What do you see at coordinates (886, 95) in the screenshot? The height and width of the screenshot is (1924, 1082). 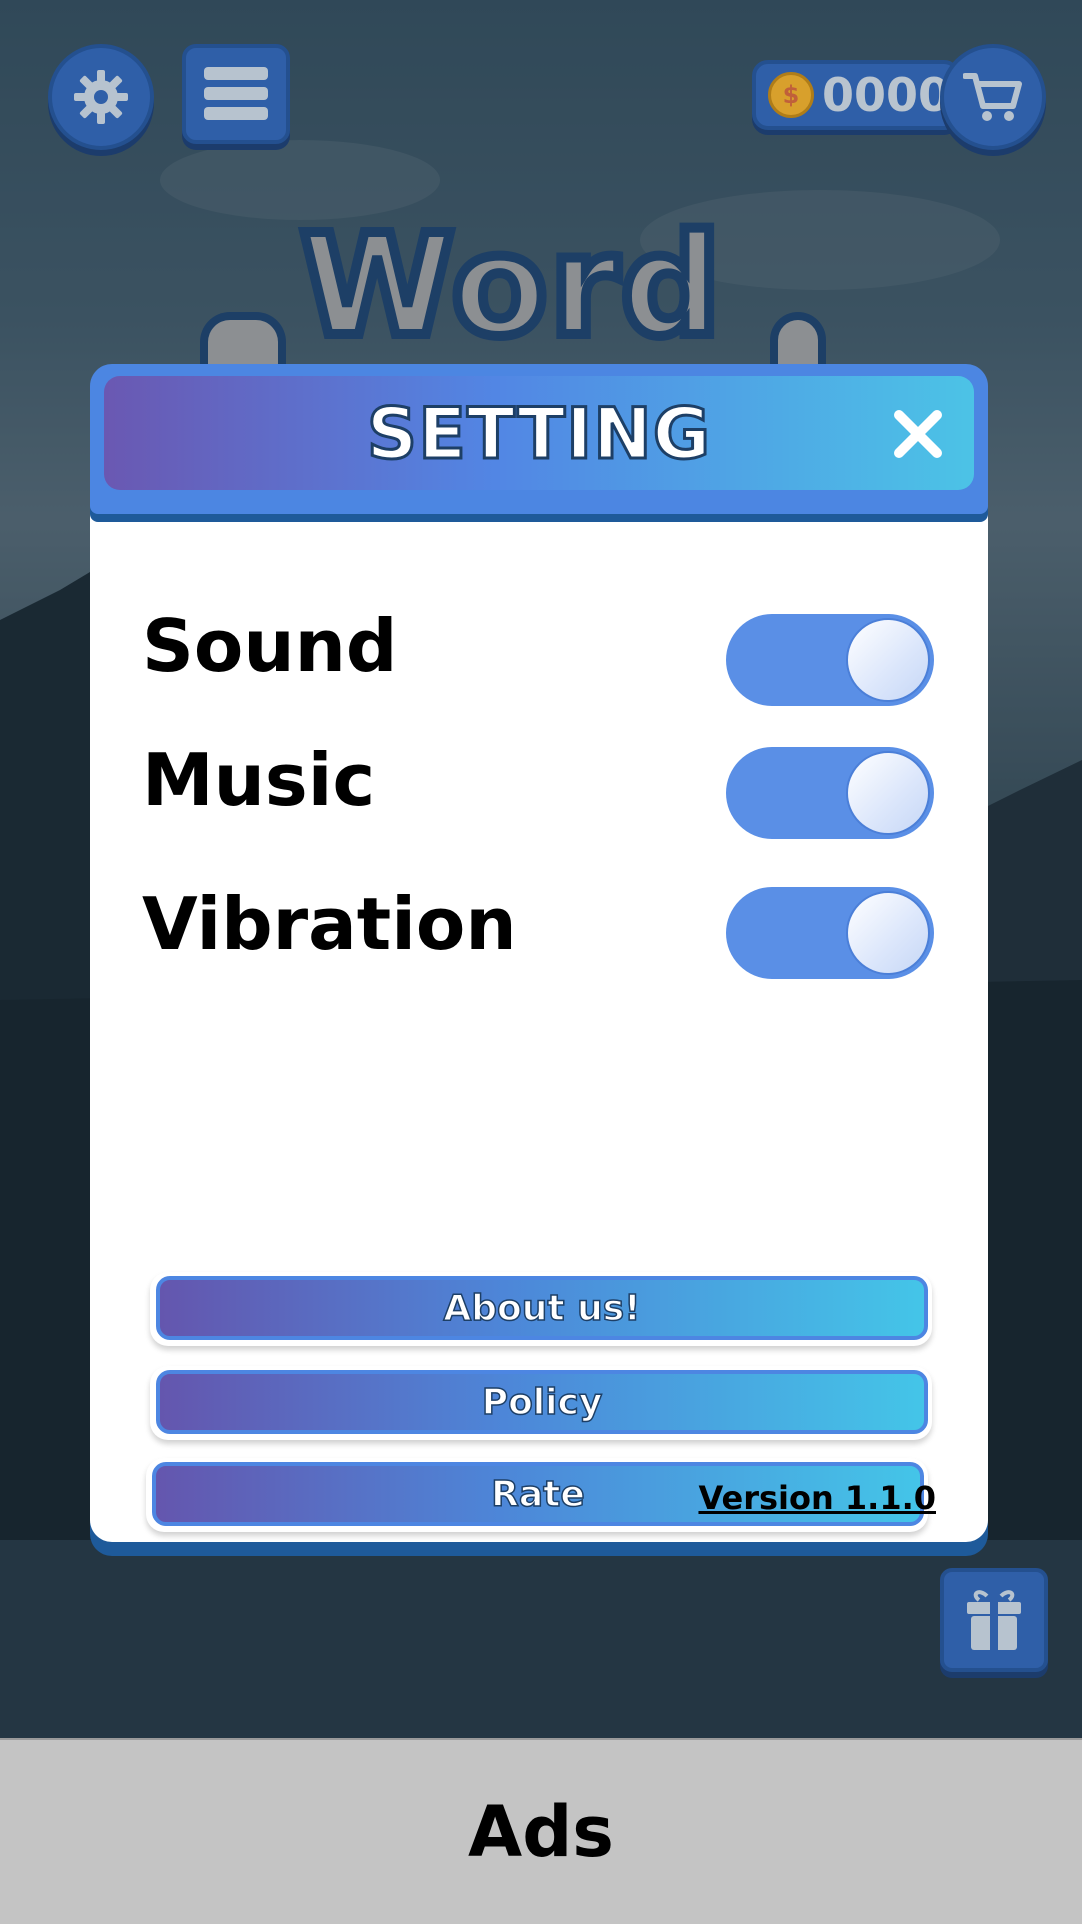 I see `coin-count: 0000` at bounding box center [886, 95].